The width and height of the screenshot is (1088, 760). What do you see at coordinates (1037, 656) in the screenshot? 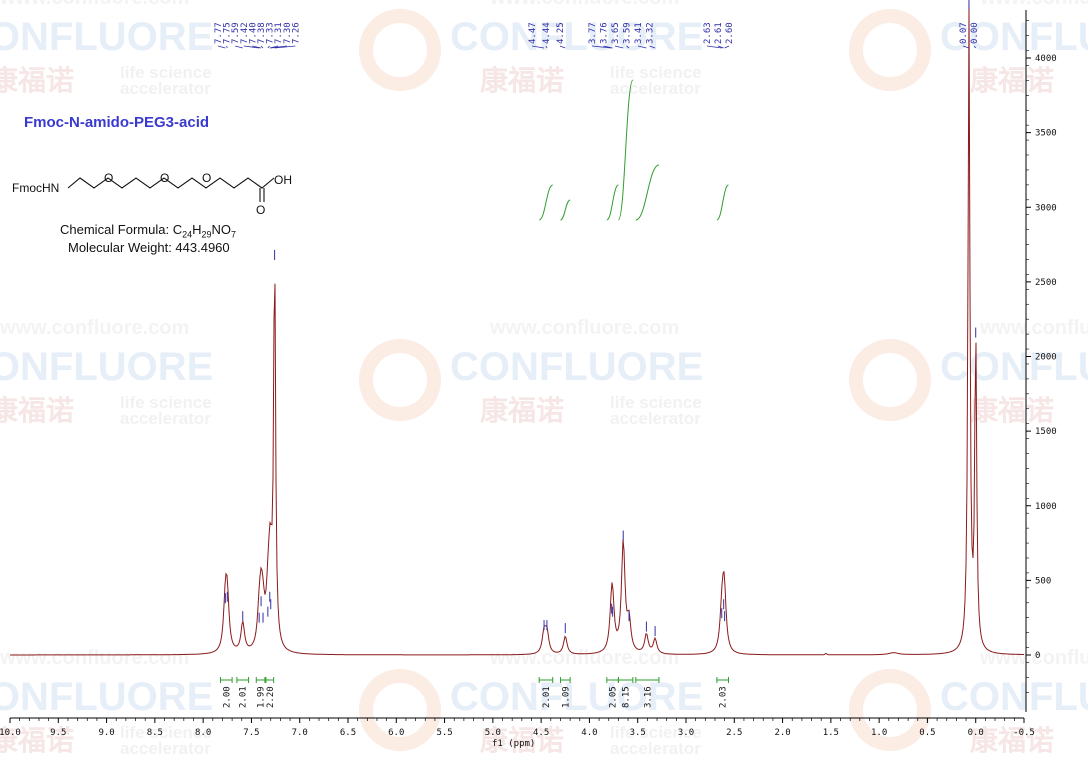
I see `y-tick-label-0: 0` at bounding box center [1037, 656].